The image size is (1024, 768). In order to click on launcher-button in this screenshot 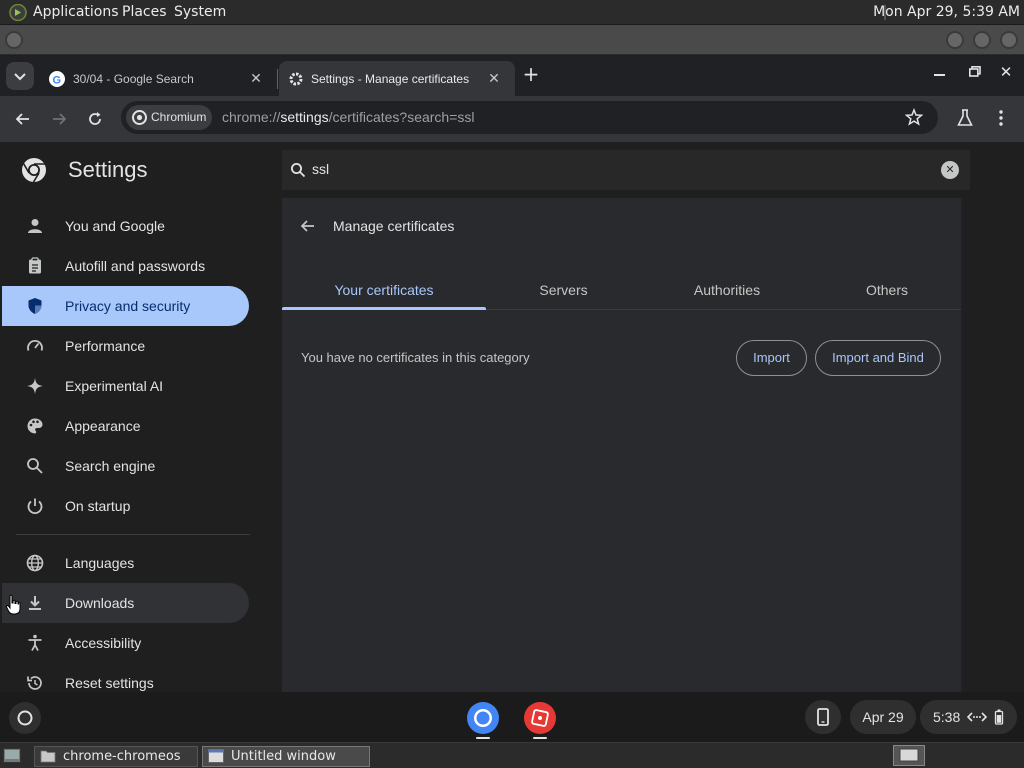, I will do `click(25, 718)`.